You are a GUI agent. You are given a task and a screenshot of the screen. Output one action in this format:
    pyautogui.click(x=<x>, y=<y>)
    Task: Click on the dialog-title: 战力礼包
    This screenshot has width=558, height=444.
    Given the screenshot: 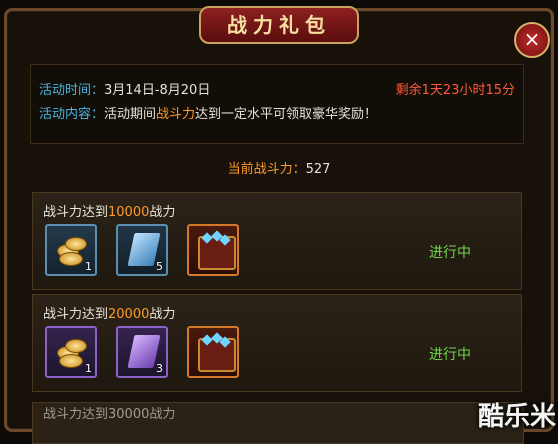 What is the action you would take?
    pyautogui.click(x=279, y=25)
    